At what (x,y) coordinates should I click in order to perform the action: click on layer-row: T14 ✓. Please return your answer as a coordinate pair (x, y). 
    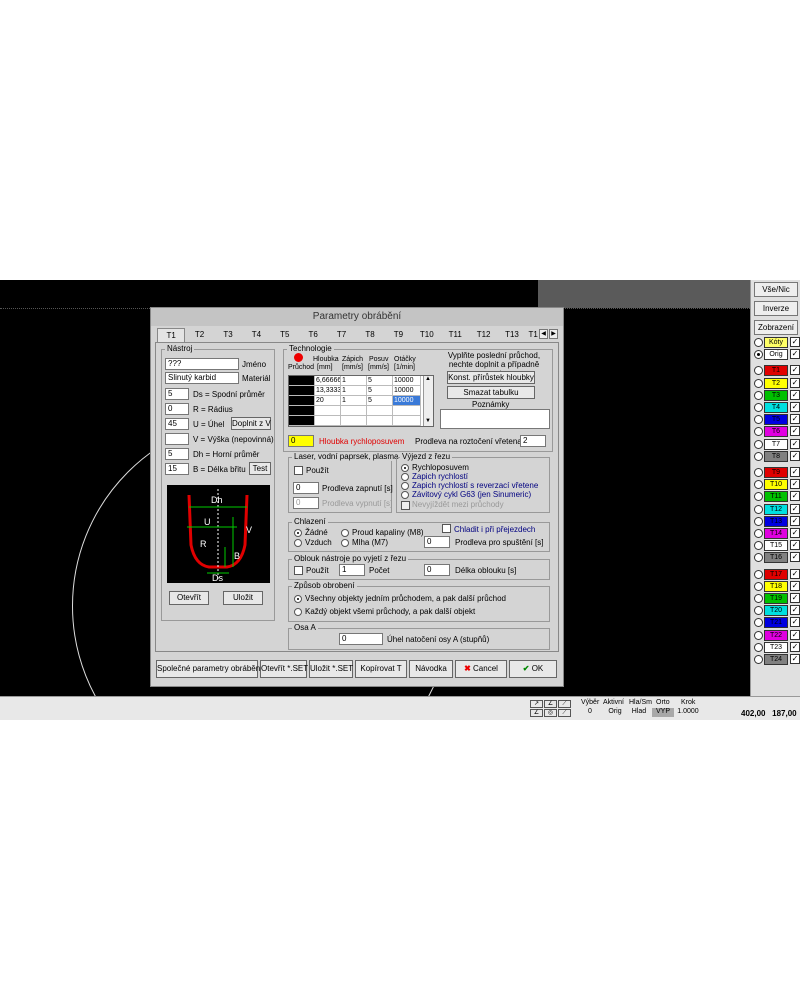
    Looking at the image, I should click on (777, 533).